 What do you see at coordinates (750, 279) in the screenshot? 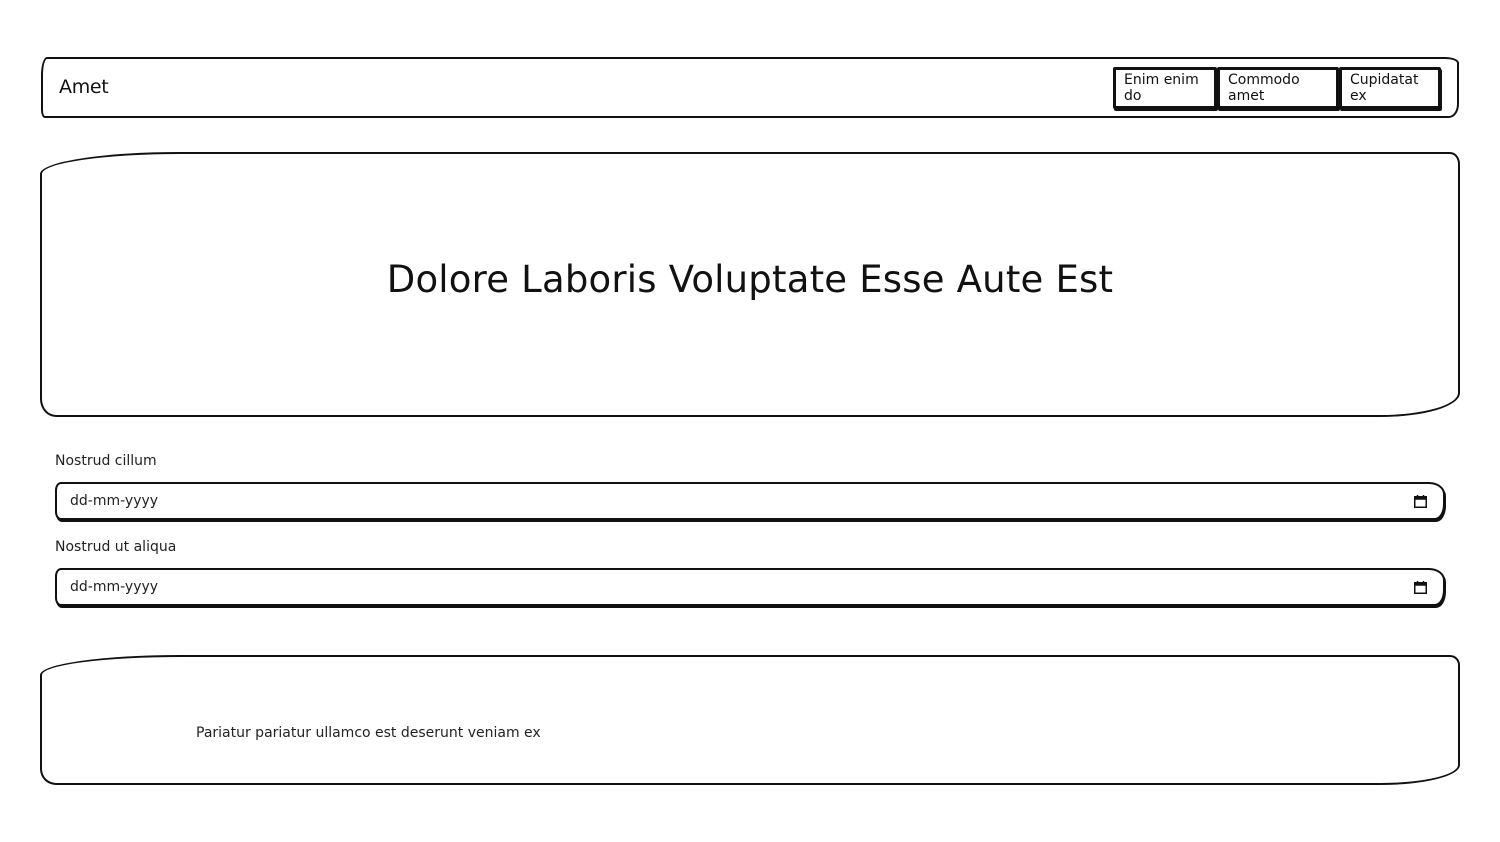
I see `hero-title: Dolore Laboris Voluptate Esse Aute Est` at bounding box center [750, 279].